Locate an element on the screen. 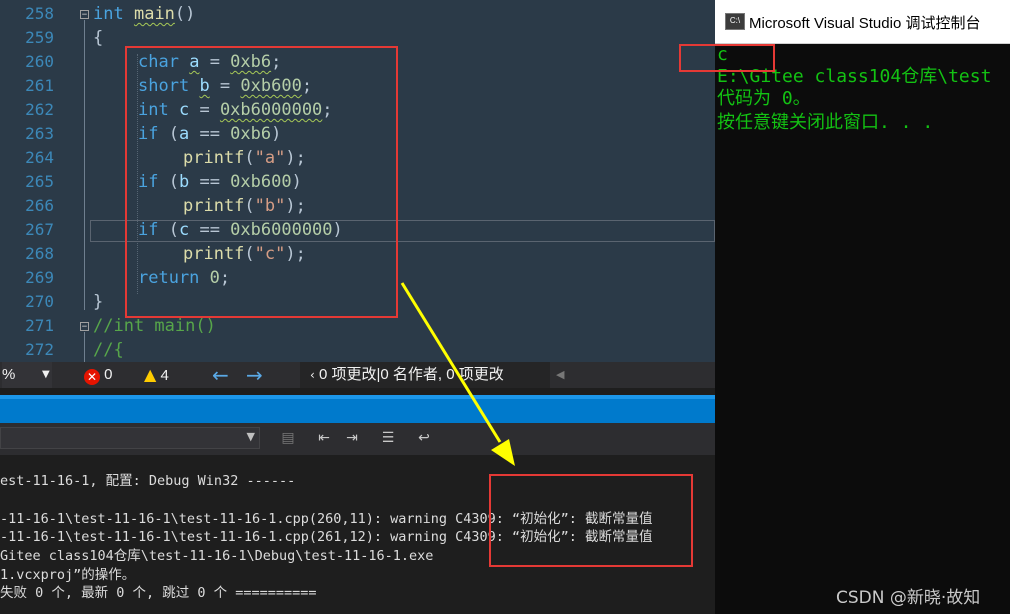 Image resolution: width=1010 pixels, height=614 pixels. error-count-button: ✕ 0 is located at coordinates (98, 375).